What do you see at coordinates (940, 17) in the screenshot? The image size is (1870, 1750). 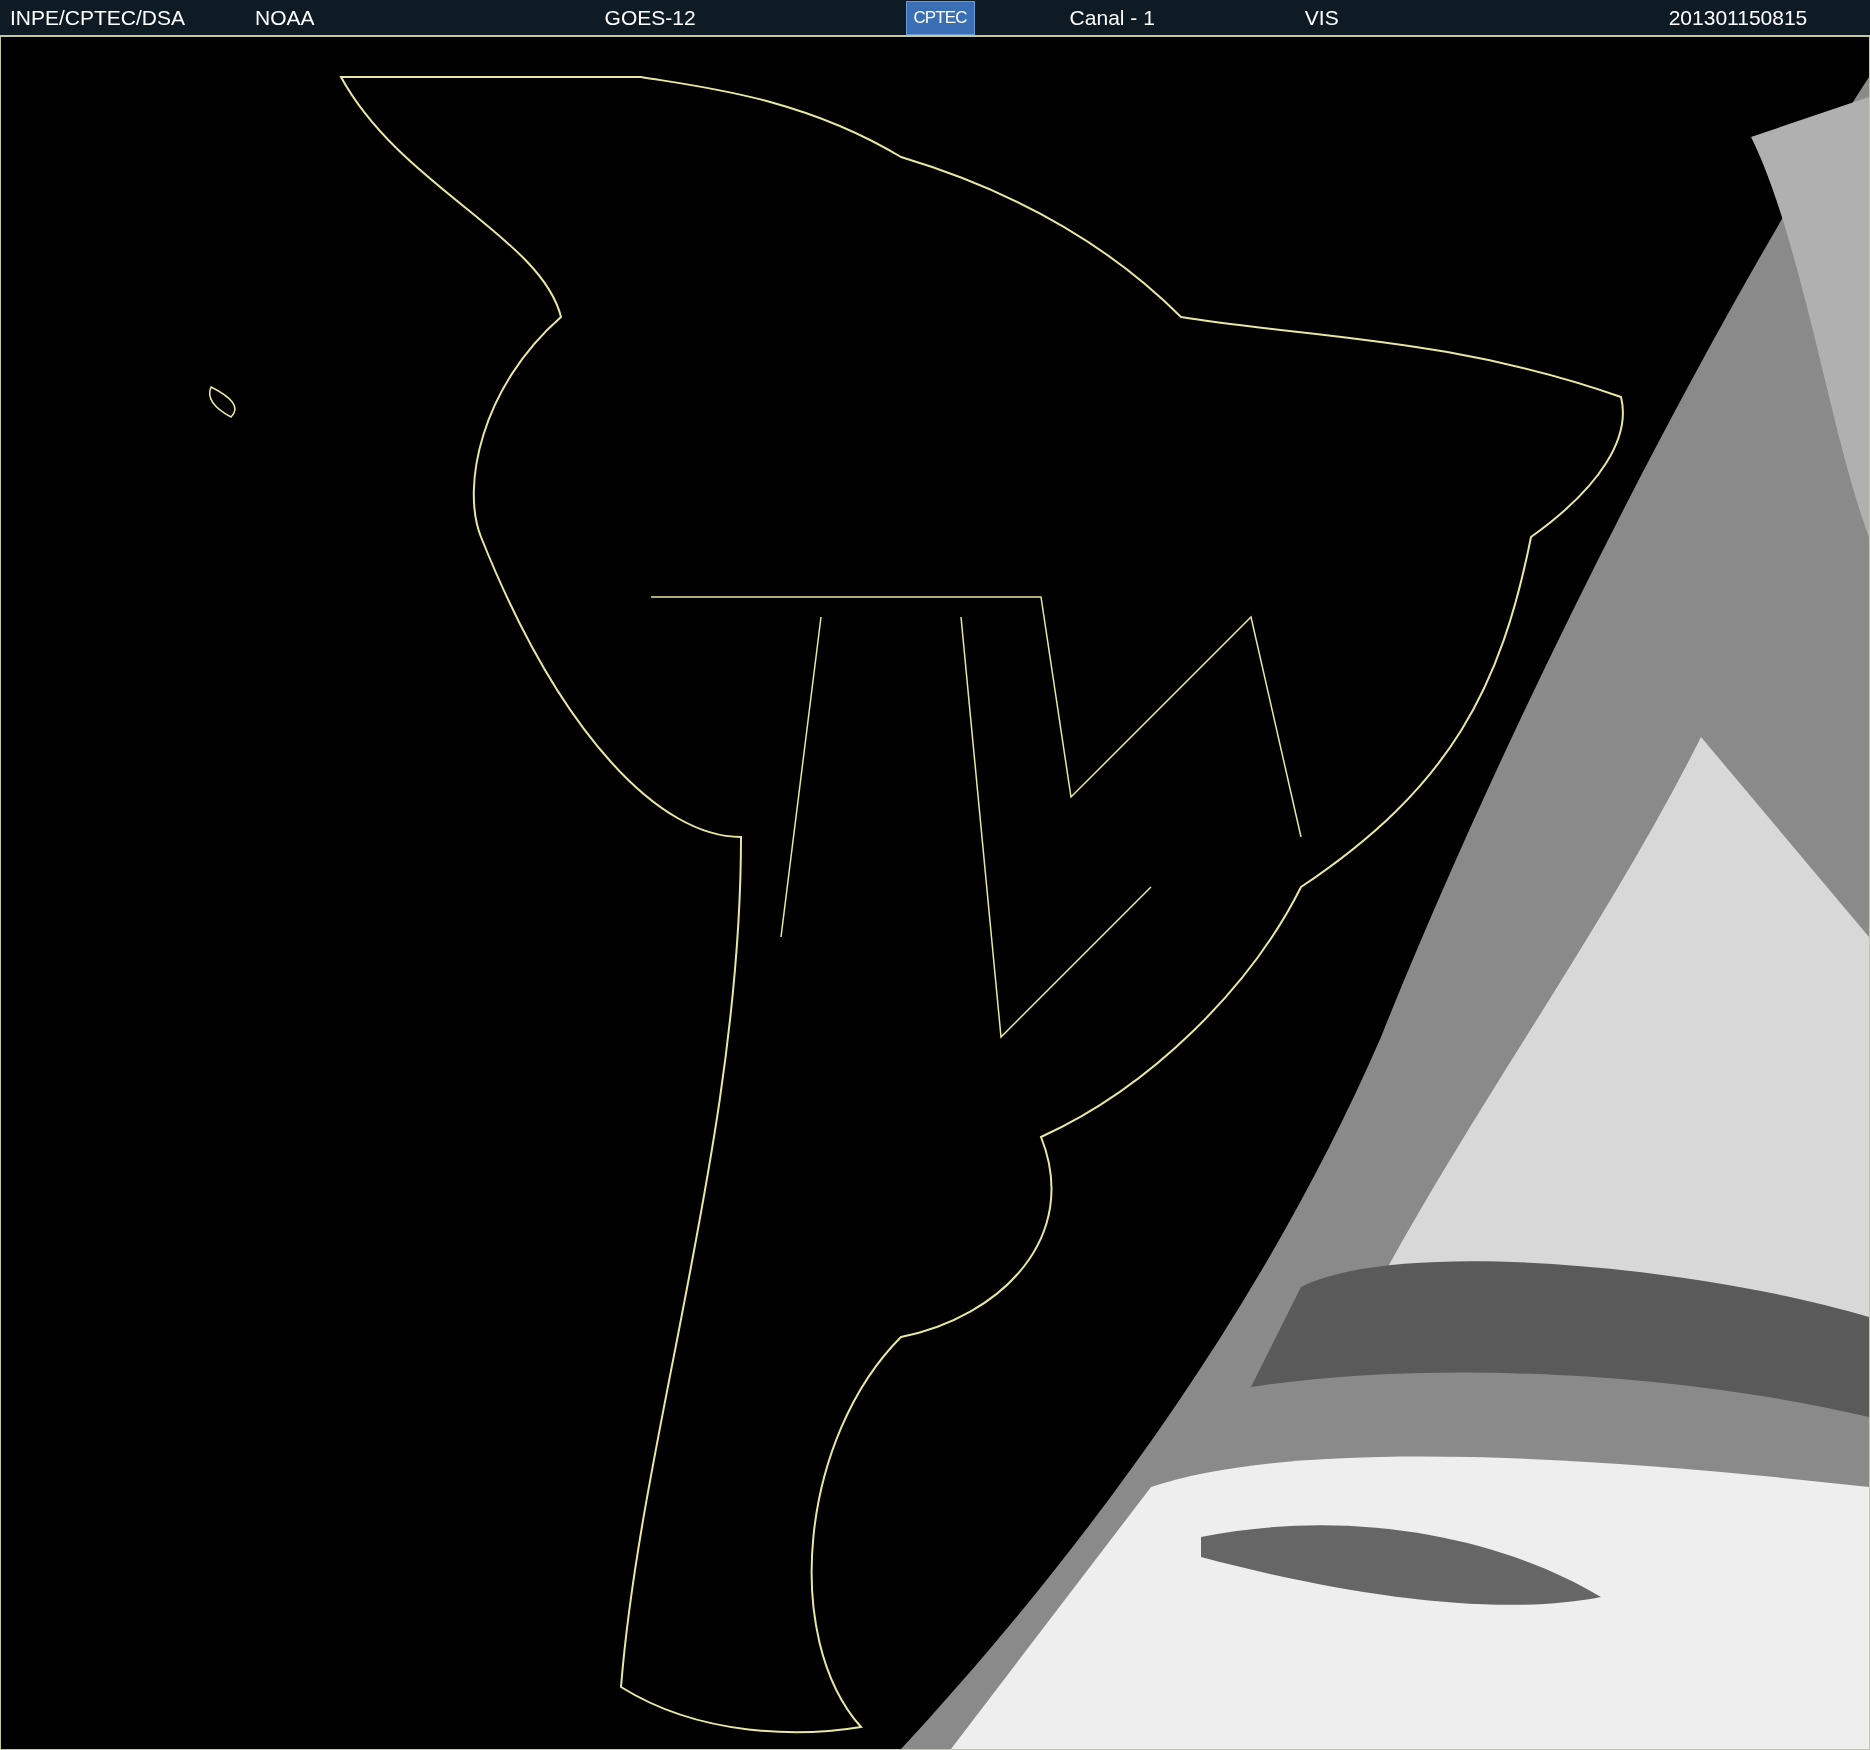 I see `logo: CPTEC` at bounding box center [940, 17].